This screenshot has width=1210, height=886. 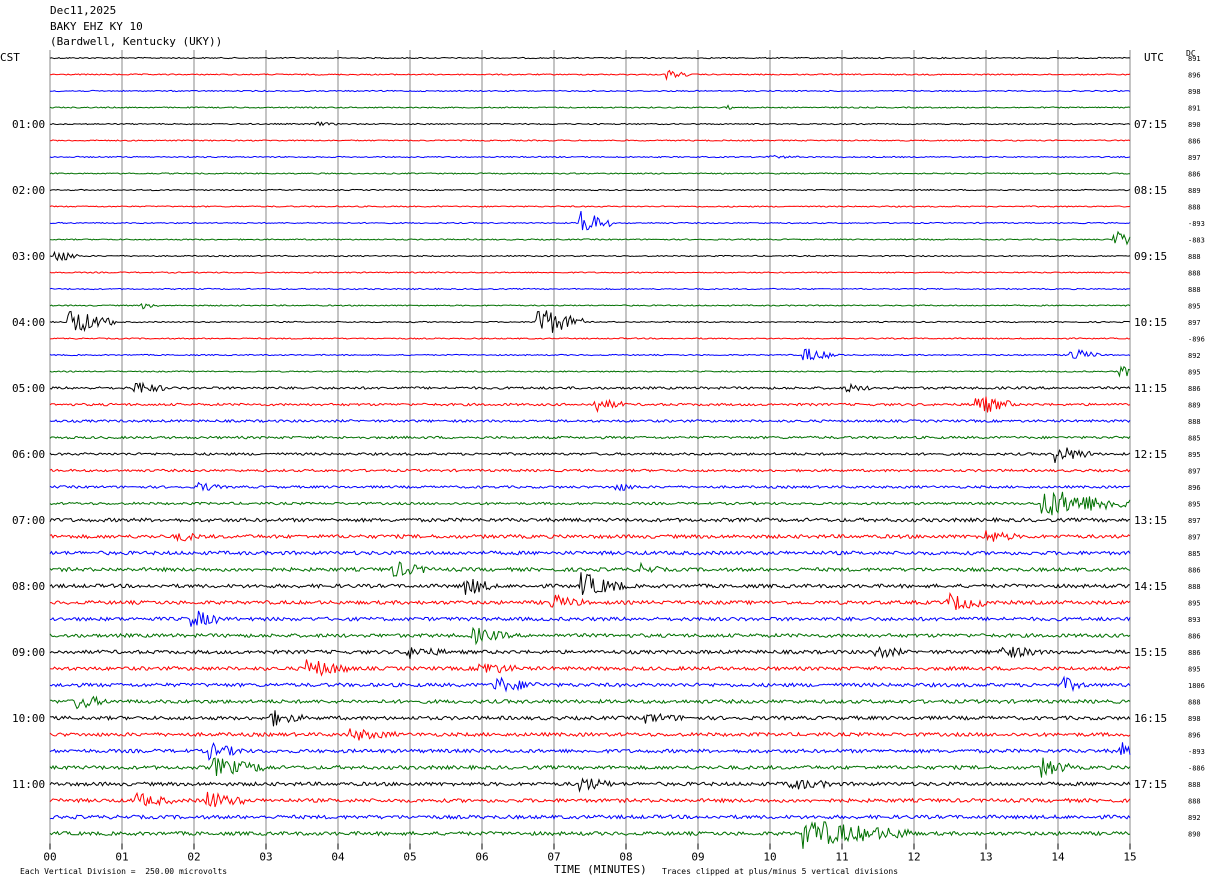 What do you see at coordinates (409, 857) in the screenshot?
I see `x-tick-label-05: 05` at bounding box center [409, 857].